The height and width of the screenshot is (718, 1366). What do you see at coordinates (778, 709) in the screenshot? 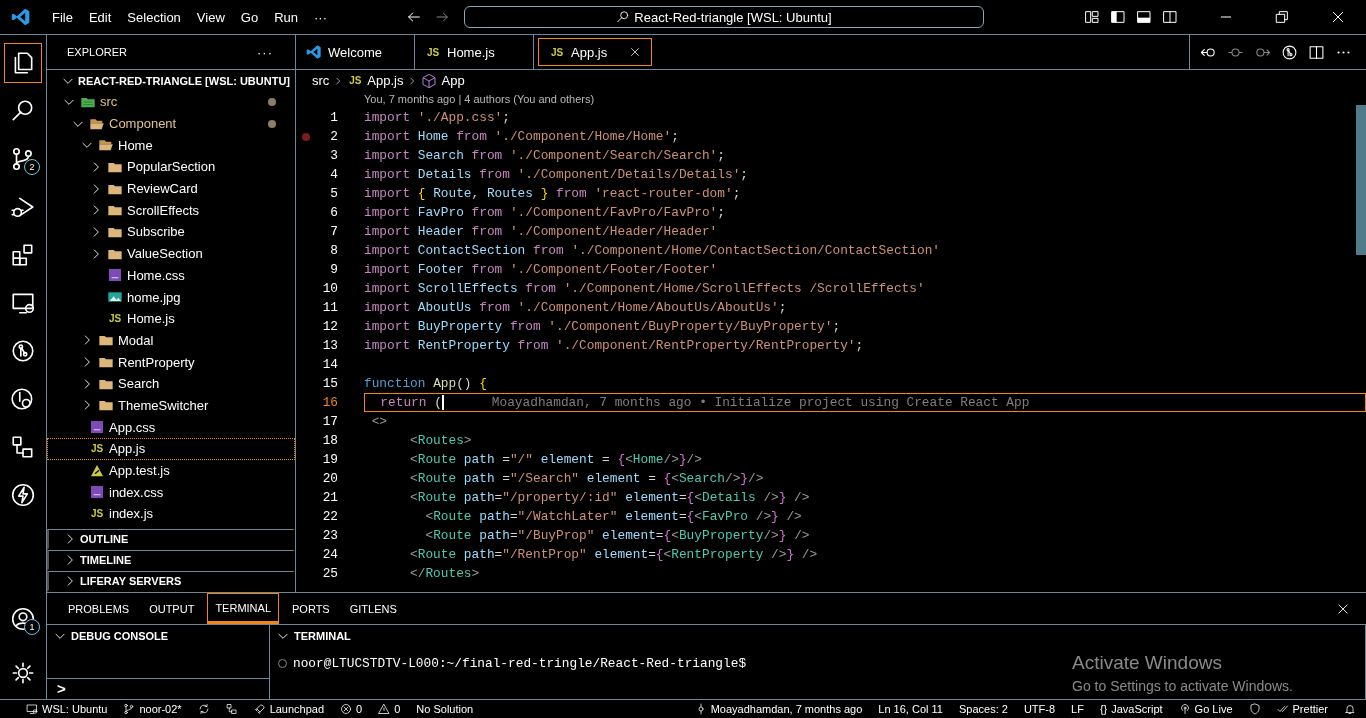
I see `status-item: Moayadhamdan, 7 months ago` at bounding box center [778, 709].